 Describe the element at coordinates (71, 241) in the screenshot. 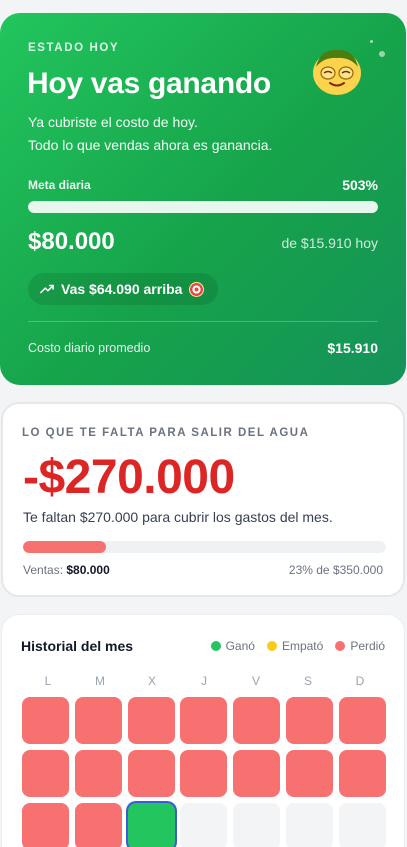

I see `today-sales-value: $80.000` at that location.